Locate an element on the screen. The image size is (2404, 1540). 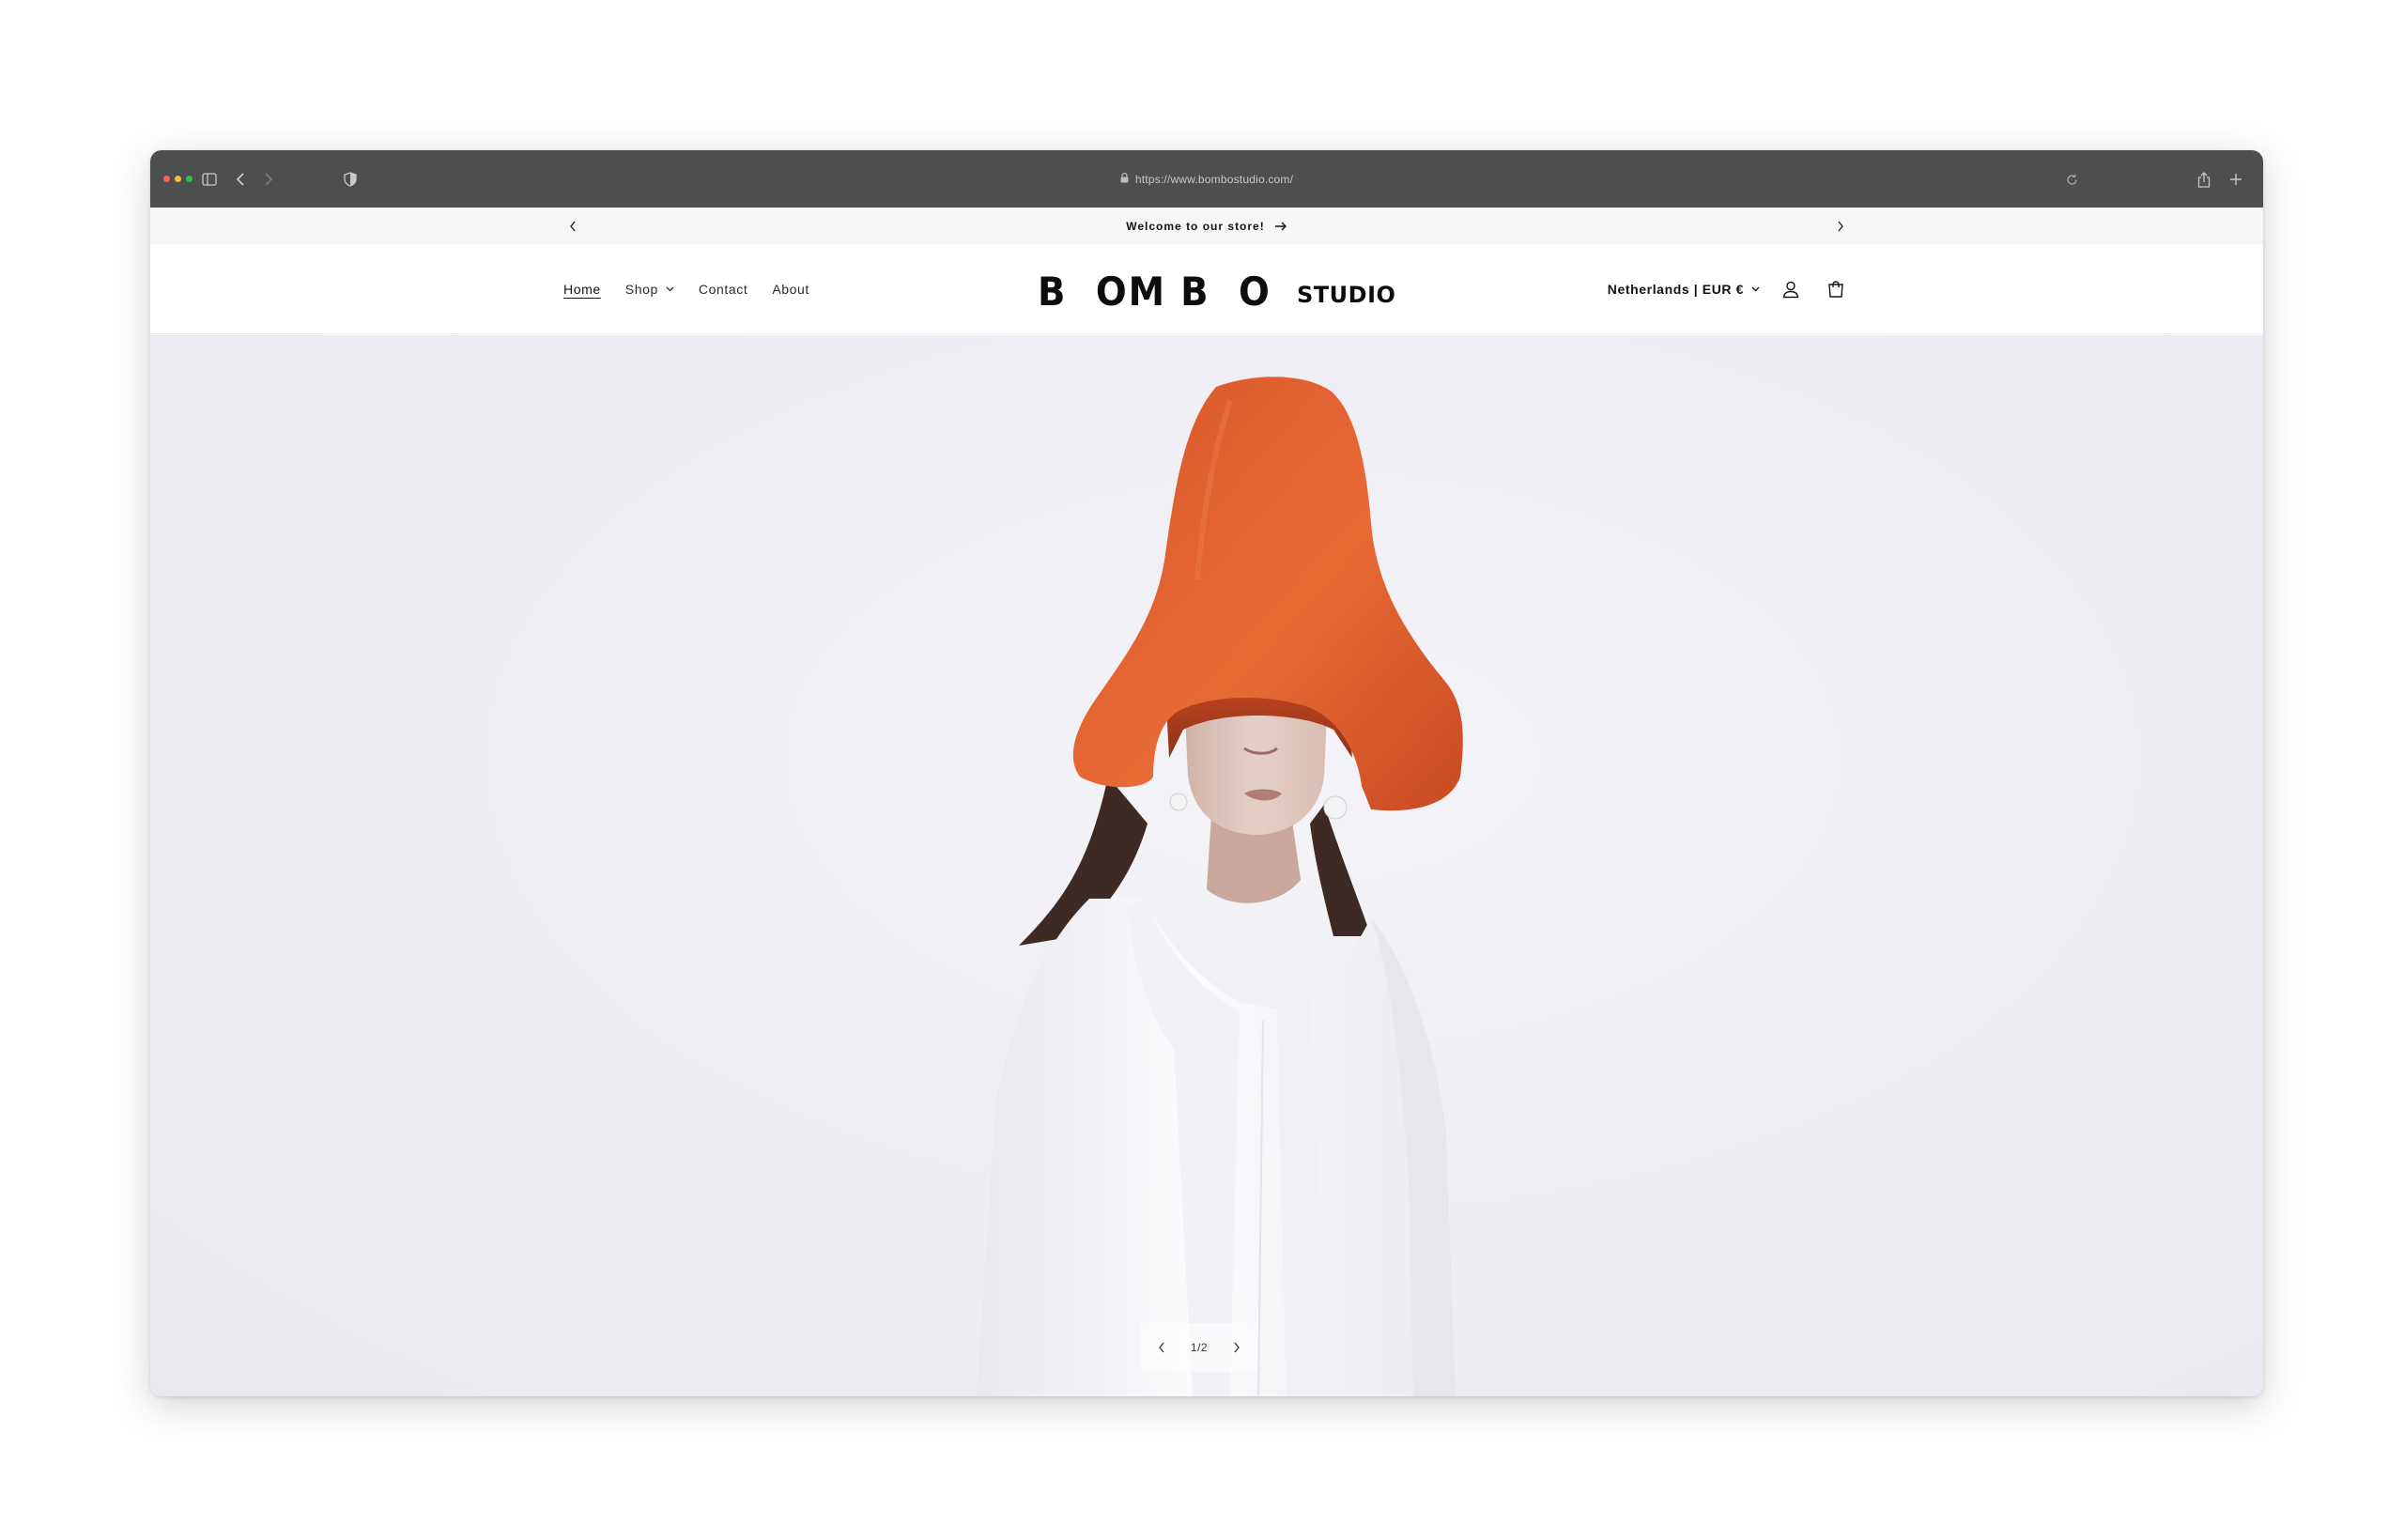
nav-item-shop-label: Shop is located at coordinates (641, 289).